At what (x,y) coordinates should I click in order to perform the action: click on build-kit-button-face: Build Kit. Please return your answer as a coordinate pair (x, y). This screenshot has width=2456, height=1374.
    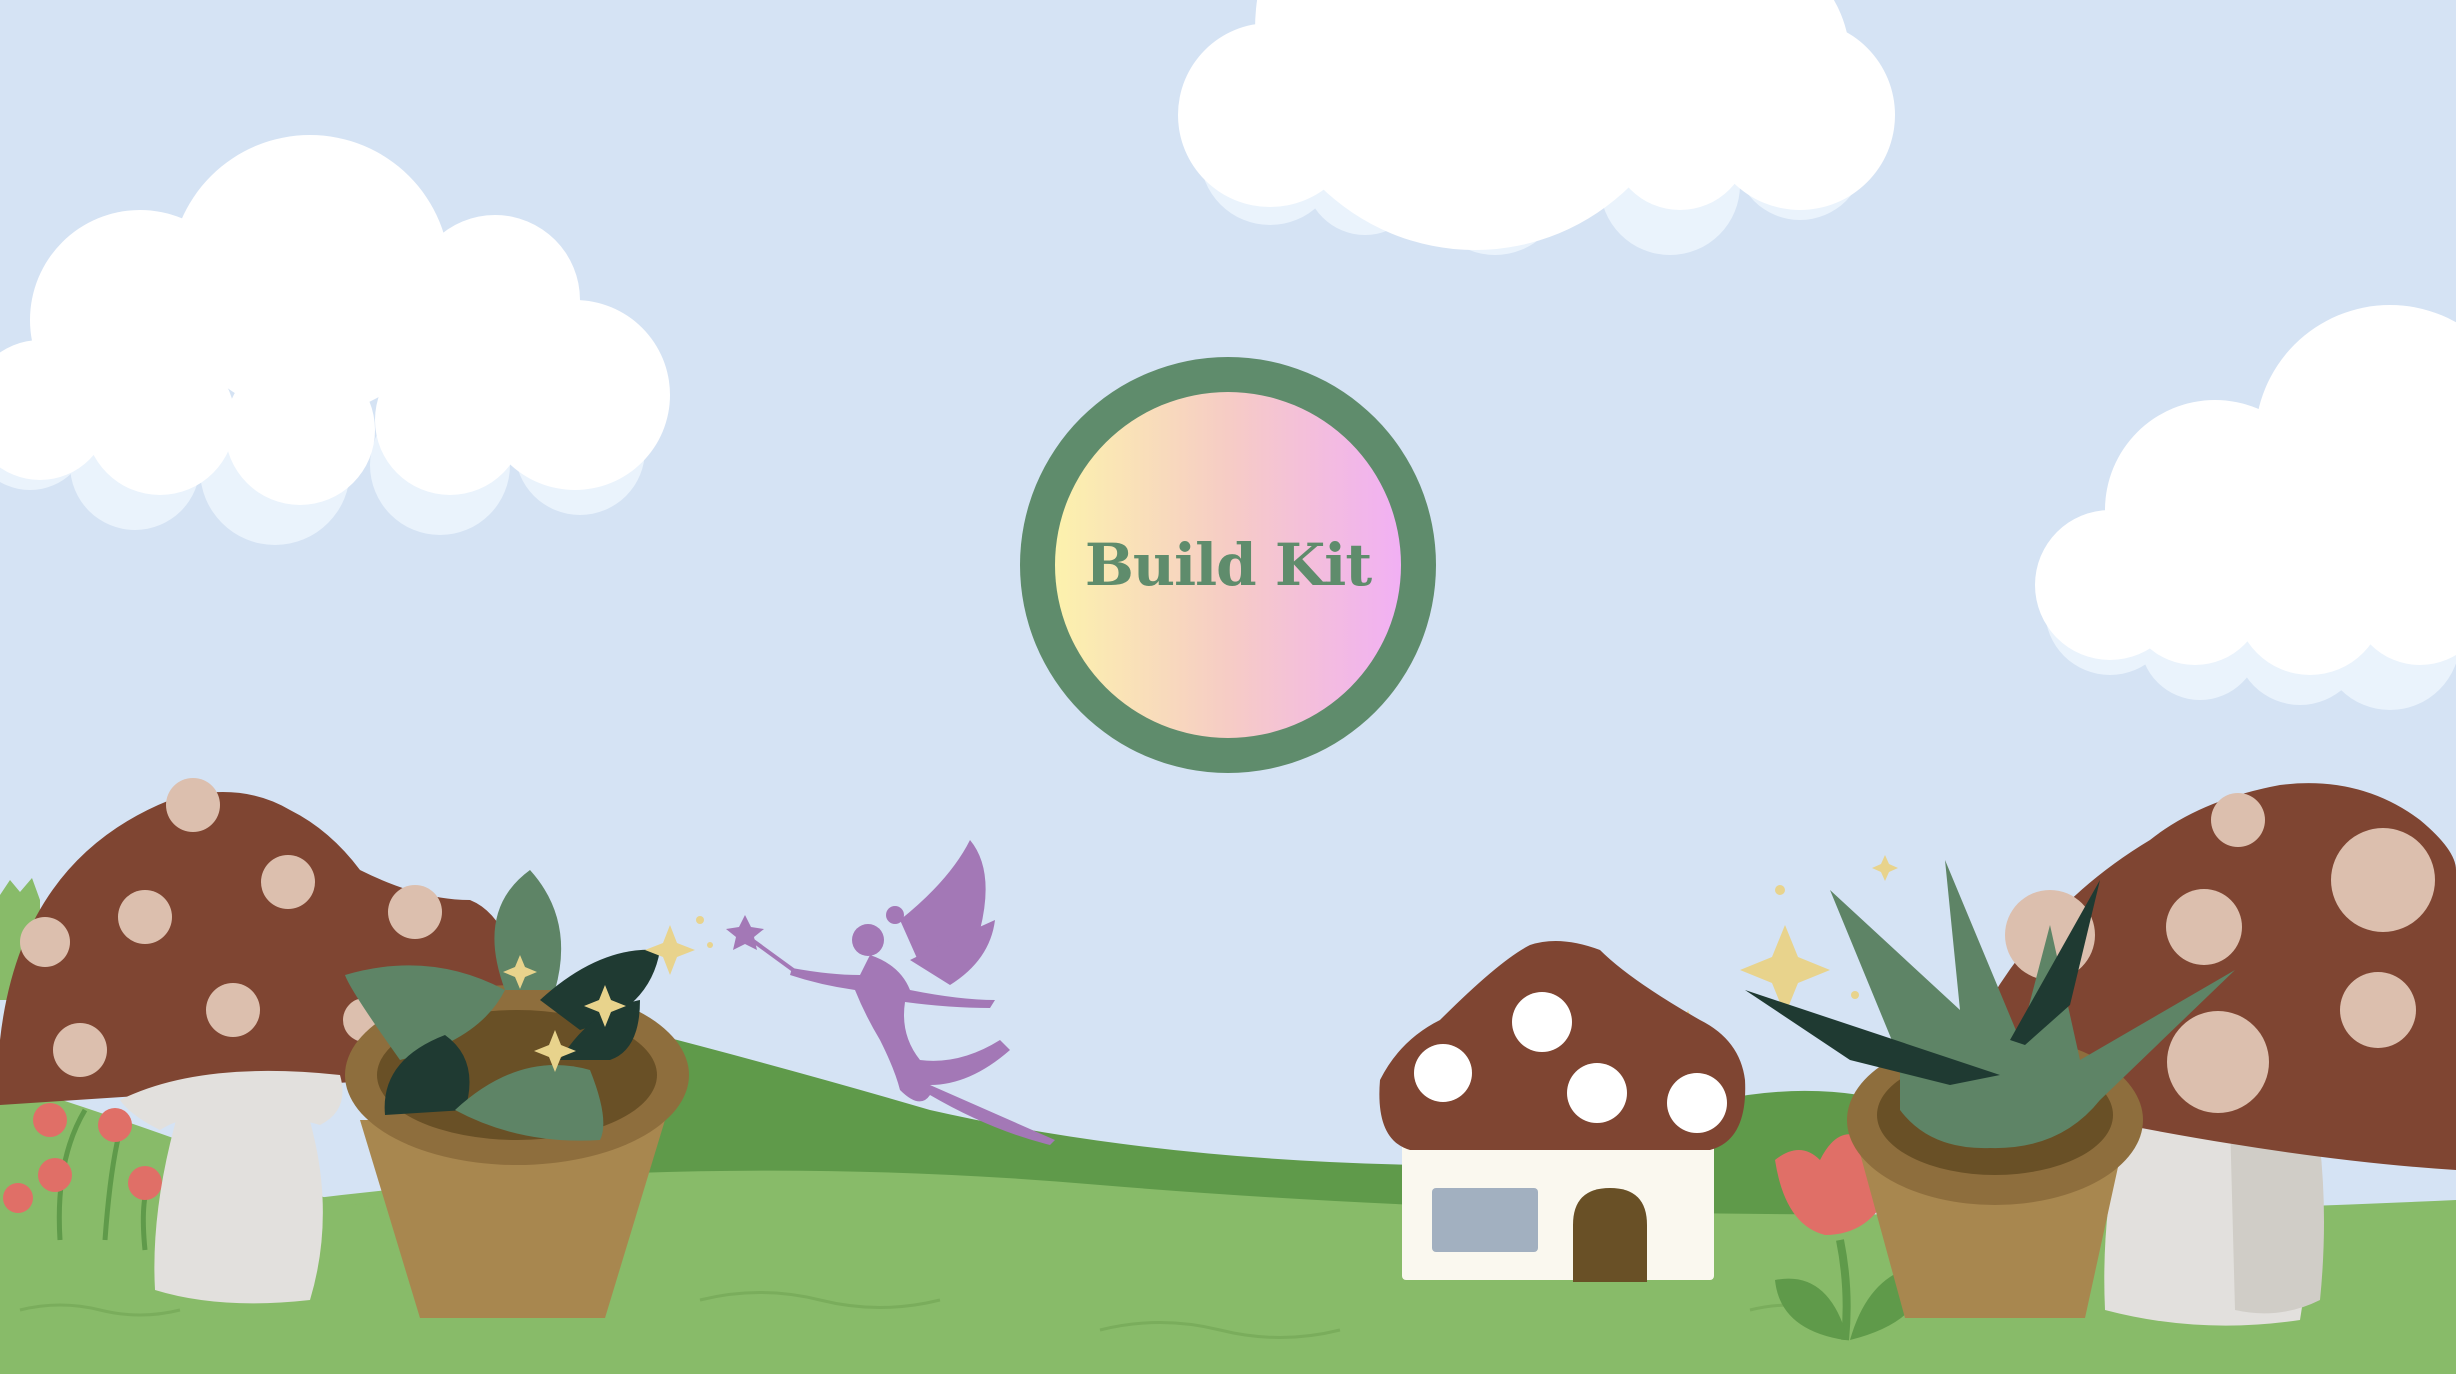
    Looking at the image, I should click on (1228, 565).